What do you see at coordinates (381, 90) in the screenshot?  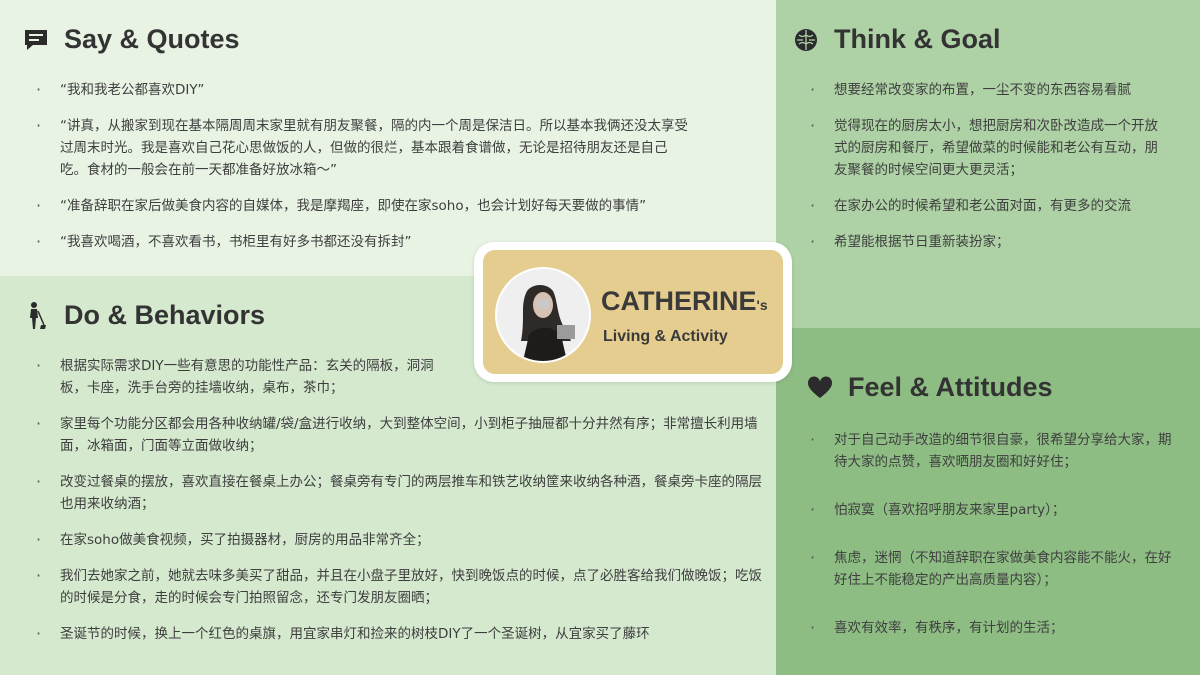 I see `list-item: “我和我老公都喜欢DIY”` at bounding box center [381, 90].